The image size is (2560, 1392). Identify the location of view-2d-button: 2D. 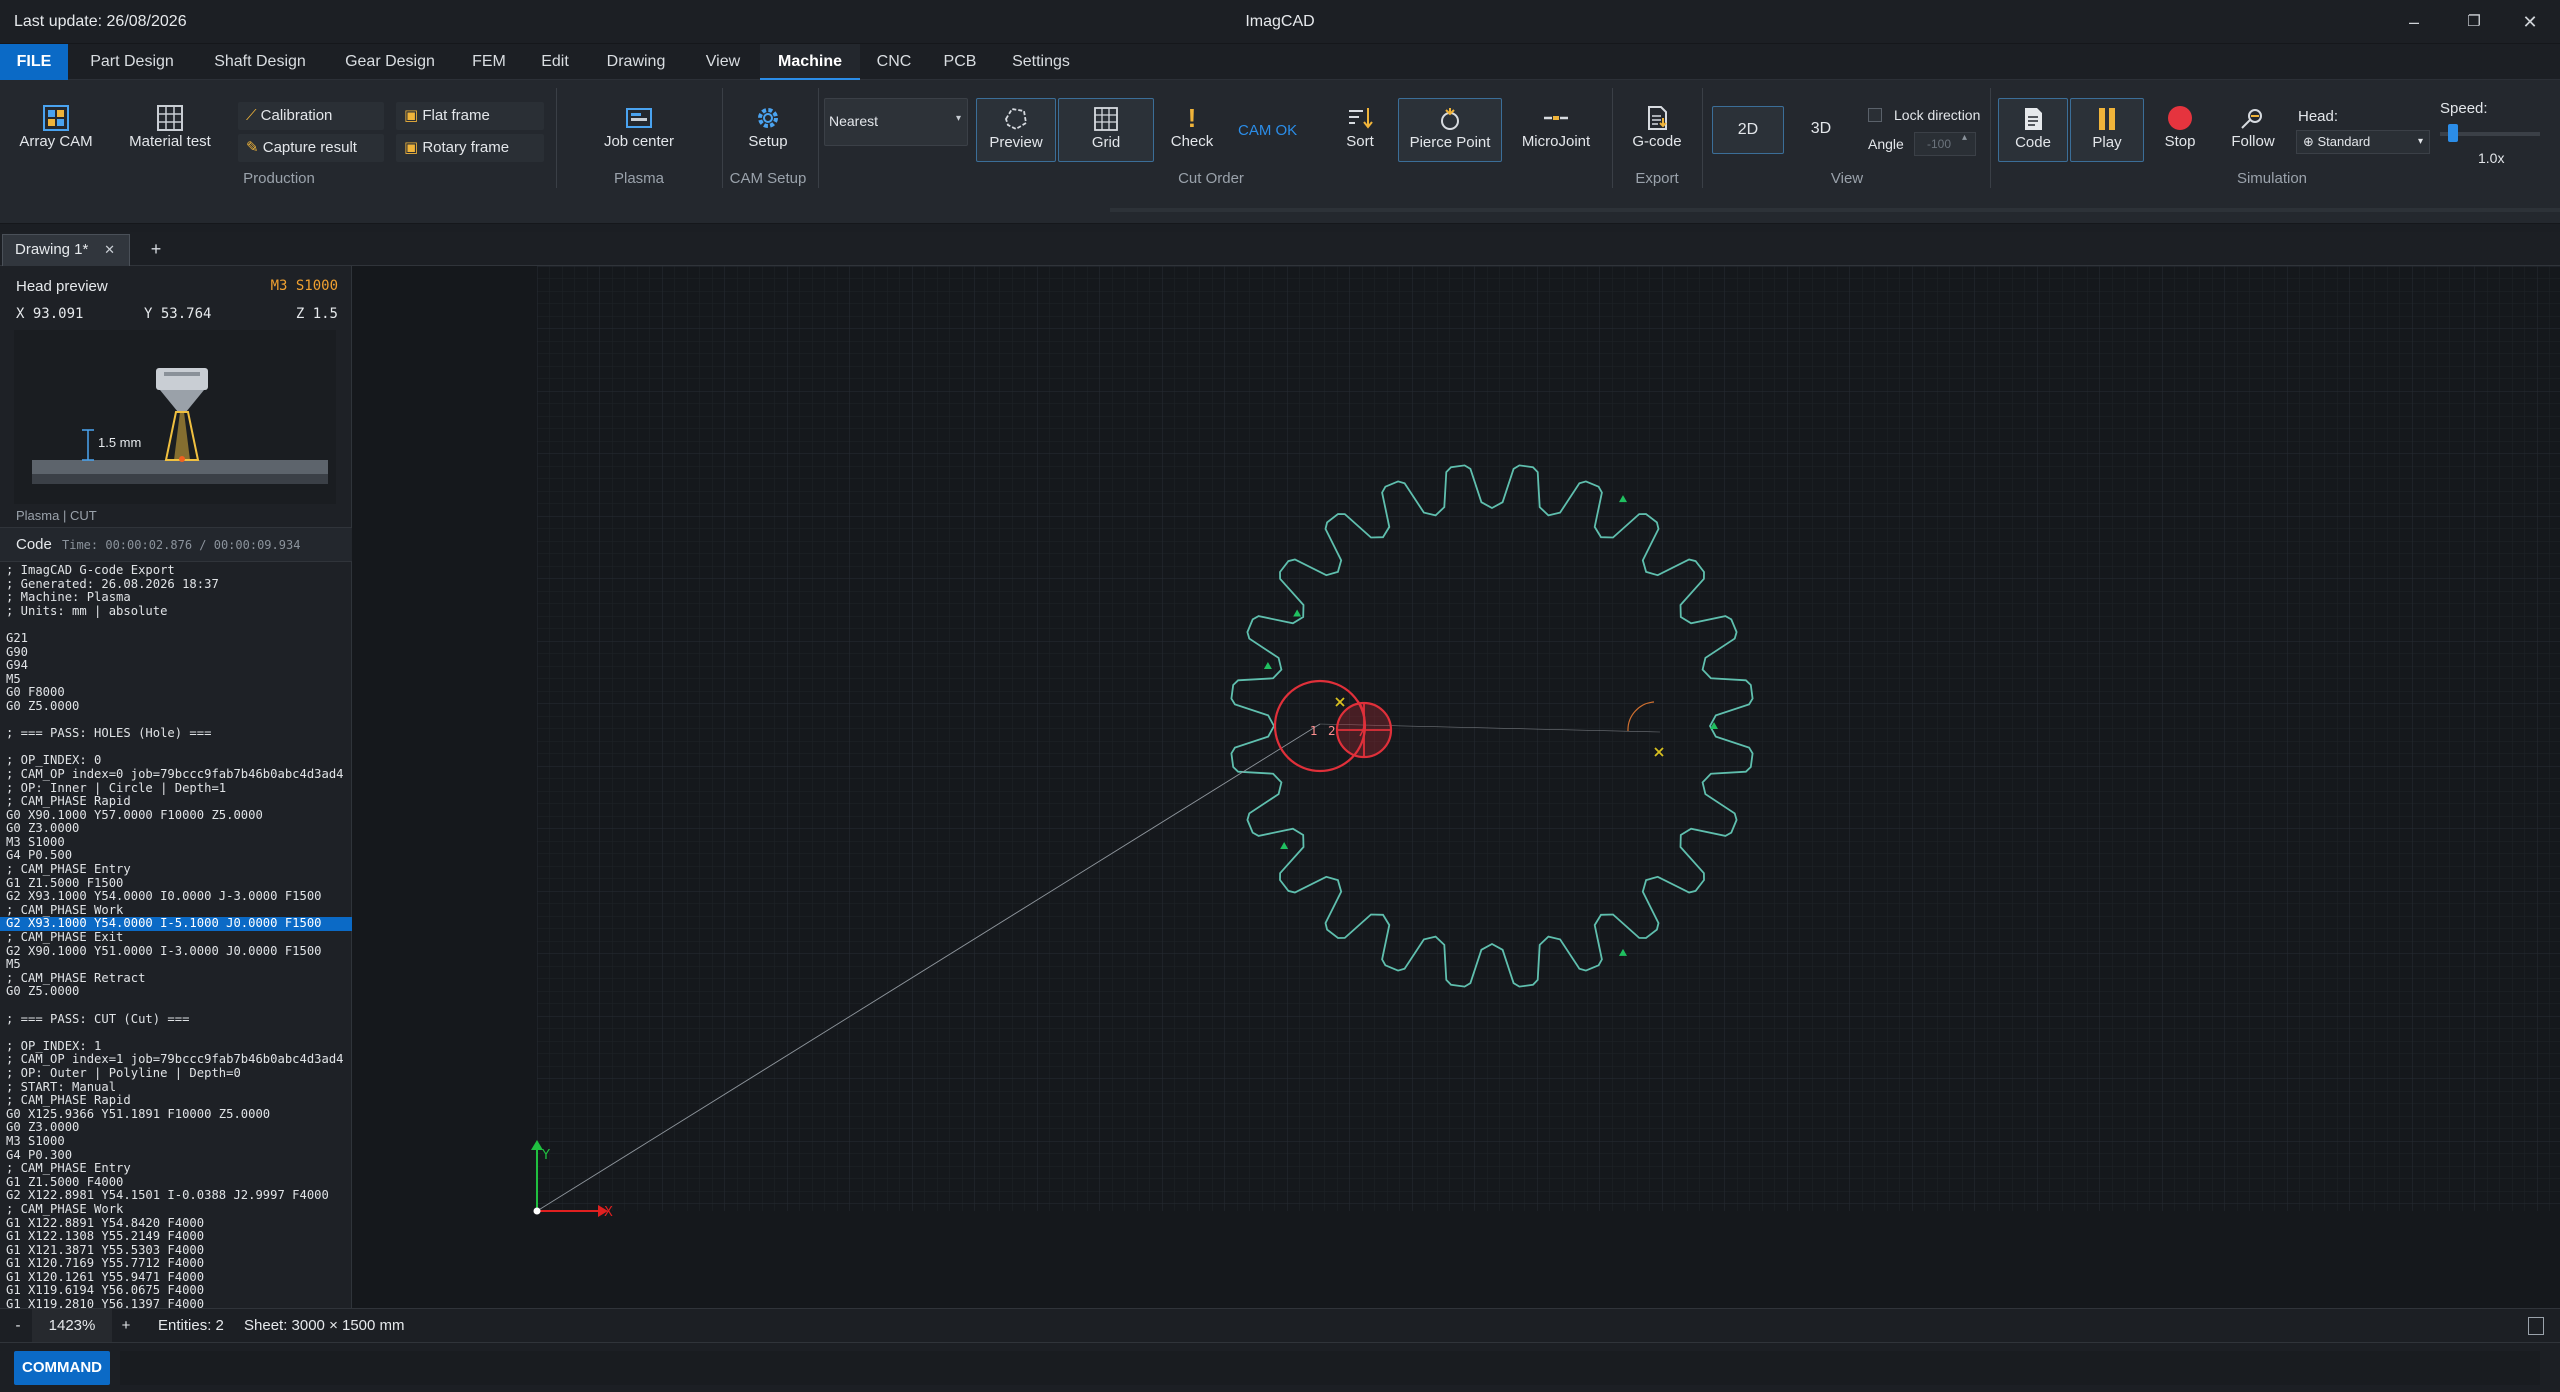
(1748, 130).